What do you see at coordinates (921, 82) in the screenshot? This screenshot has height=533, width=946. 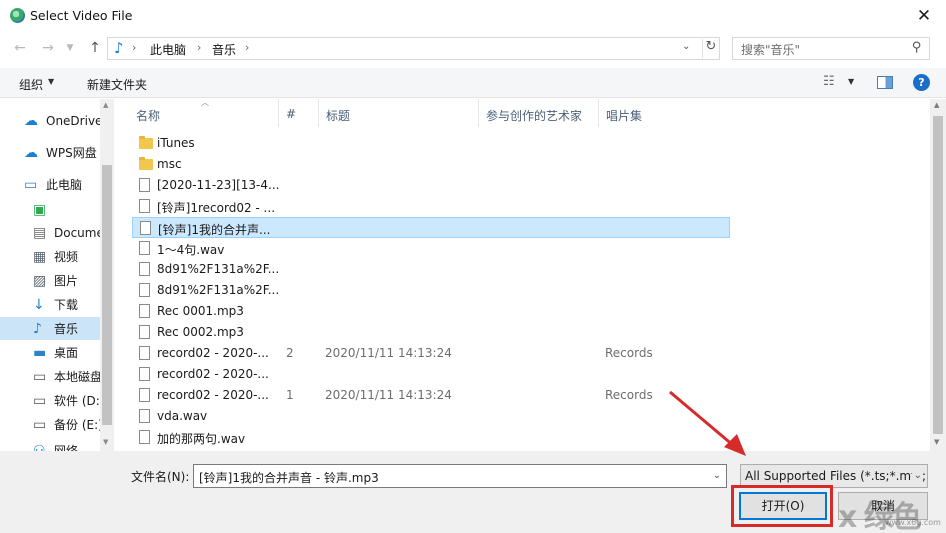 I see `help-icon: ?` at bounding box center [921, 82].